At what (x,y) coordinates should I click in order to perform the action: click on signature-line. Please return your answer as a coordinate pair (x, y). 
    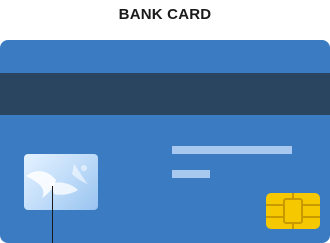
    Looking at the image, I should click on (232, 150).